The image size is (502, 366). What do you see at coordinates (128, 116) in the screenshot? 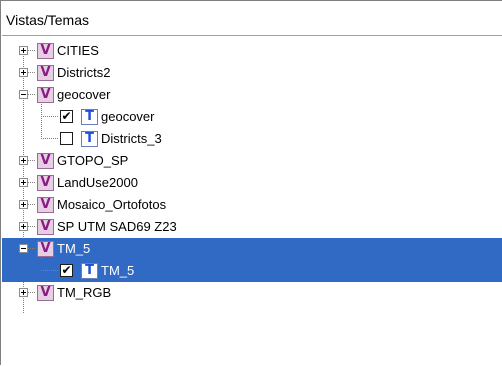
I see `theme-label: geocover` at bounding box center [128, 116].